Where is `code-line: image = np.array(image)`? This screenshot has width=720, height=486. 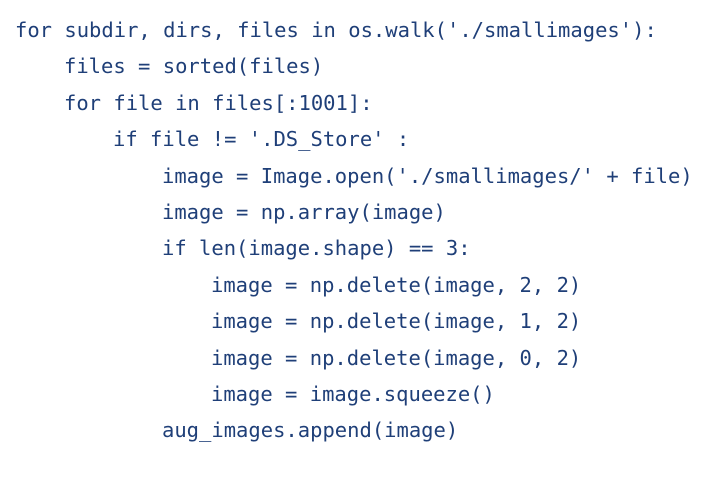
code-line: image = np.array(image) is located at coordinates (304, 211).